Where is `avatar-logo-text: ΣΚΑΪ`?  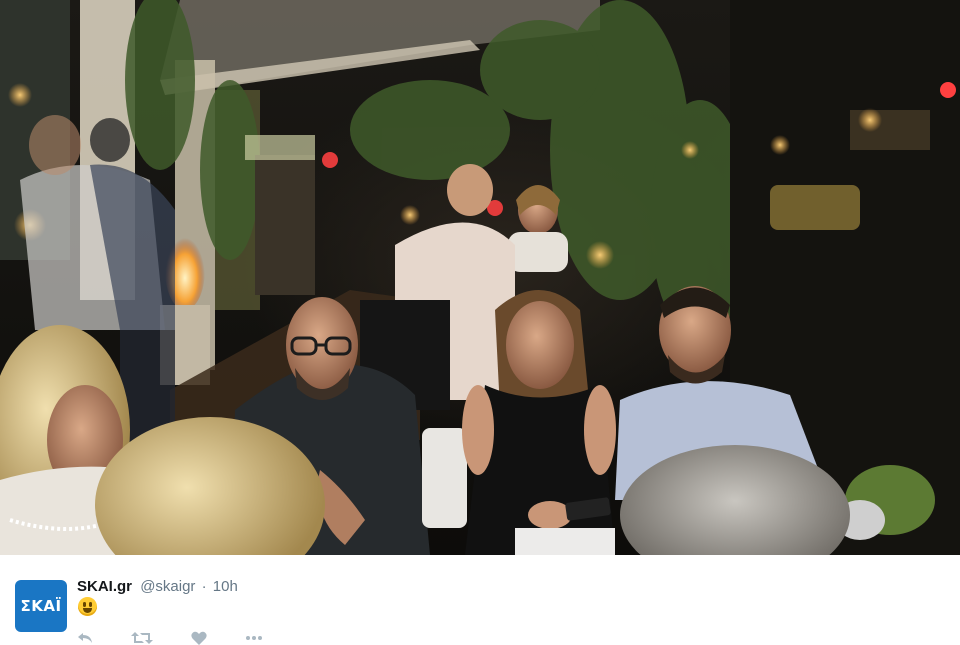 avatar-logo-text: ΣΚΑΪ is located at coordinates (41, 606).